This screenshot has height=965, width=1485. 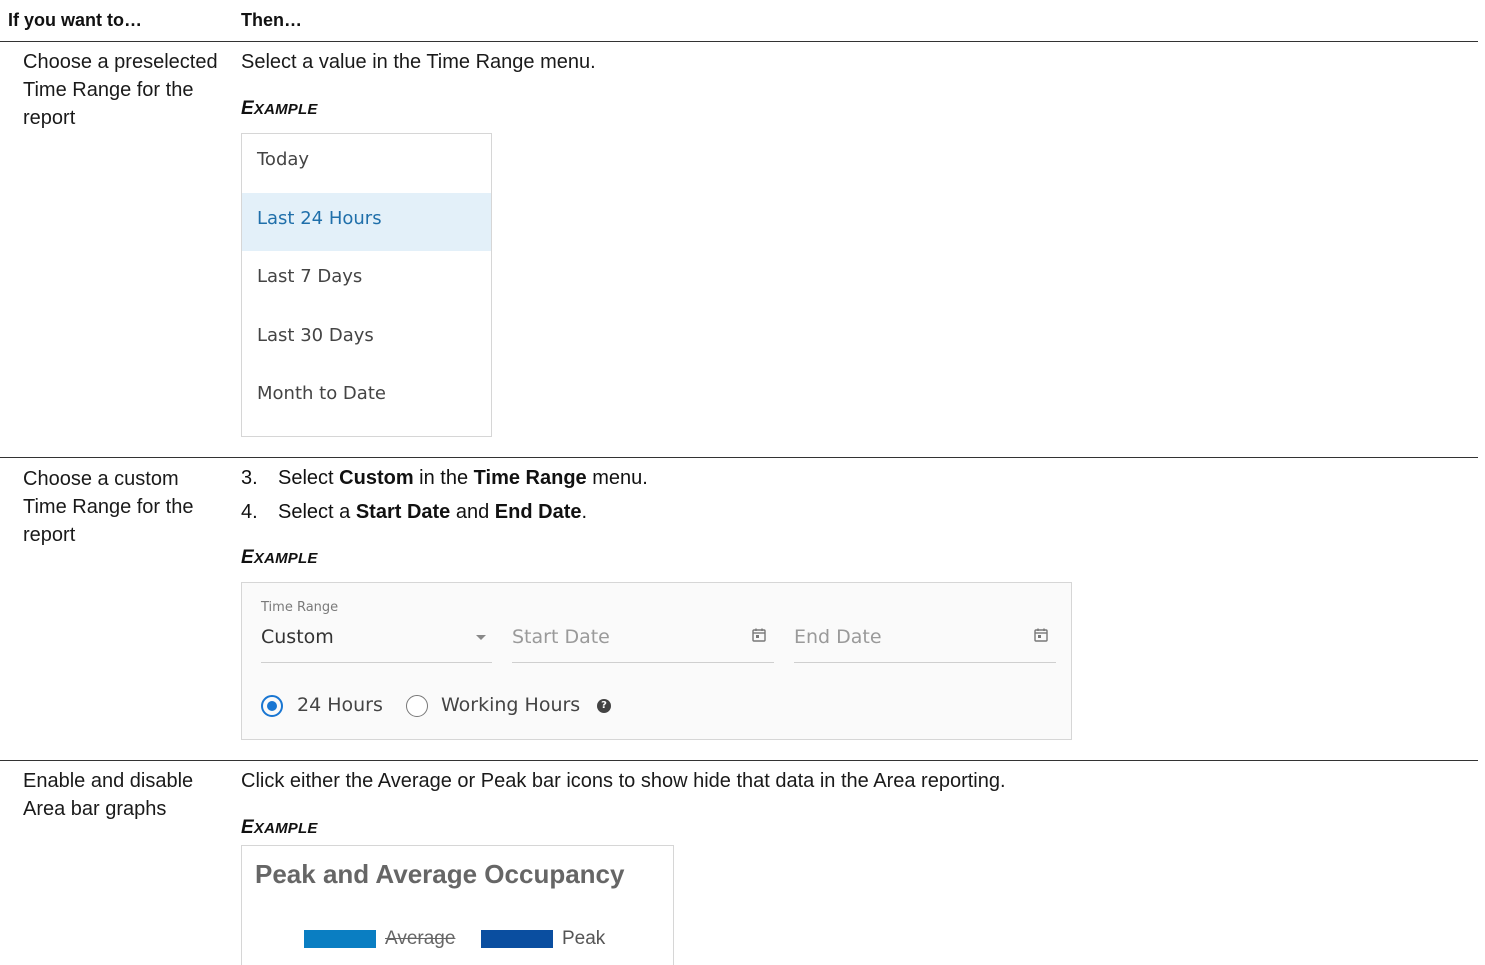 What do you see at coordinates (279, 108) in the screenshot?
I see `row1-example-label: EXAMPLE` at bounding box center [279, 108].